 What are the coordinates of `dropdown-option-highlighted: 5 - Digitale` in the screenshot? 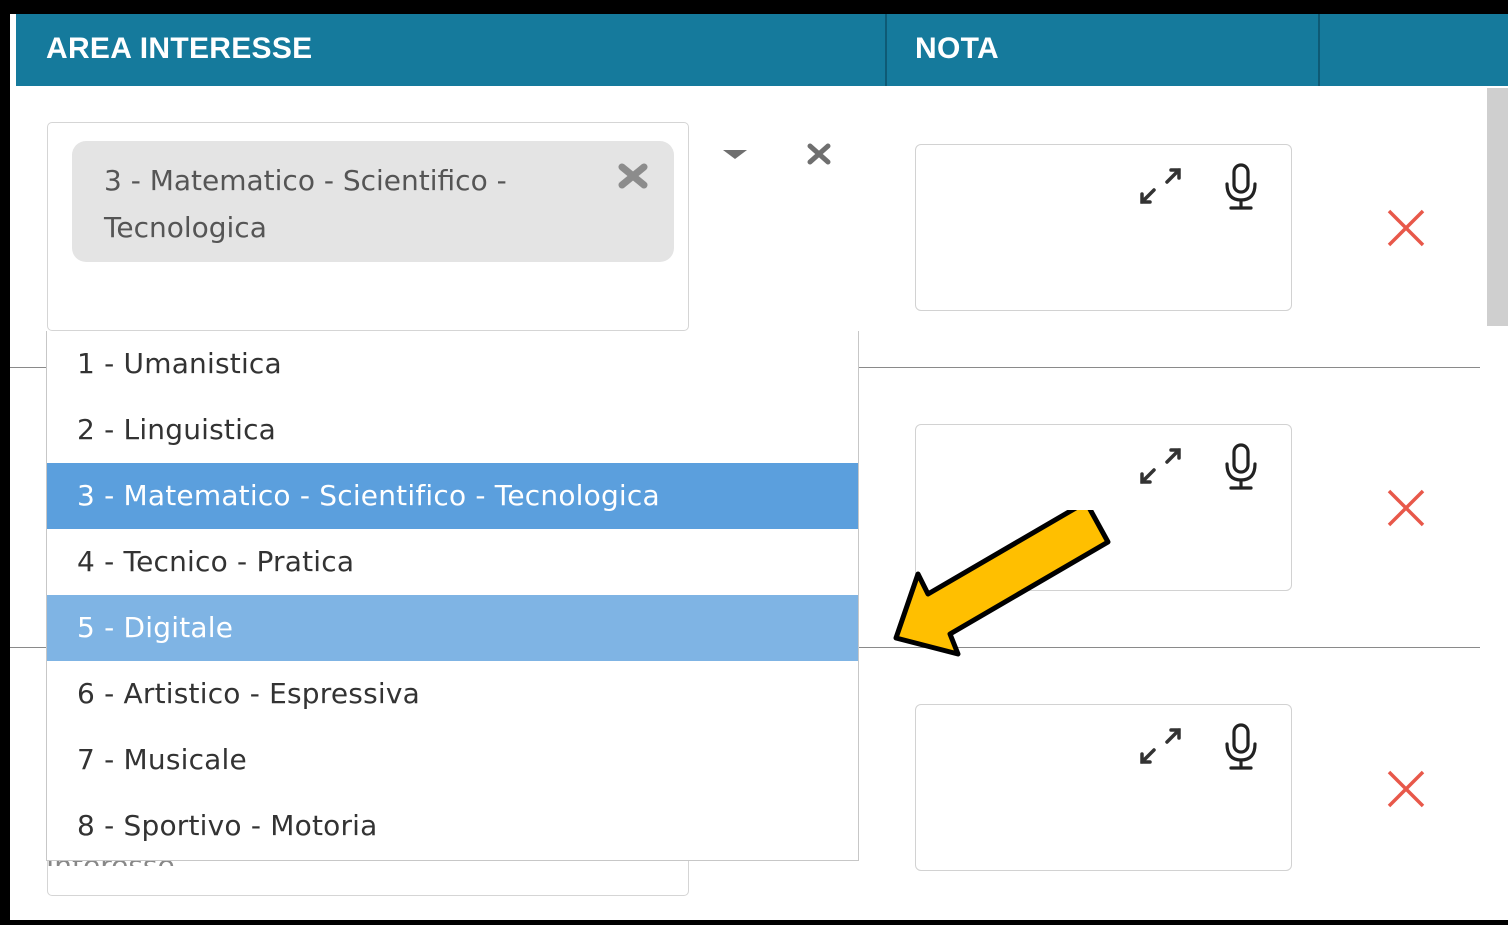 It's located at (452, 628).